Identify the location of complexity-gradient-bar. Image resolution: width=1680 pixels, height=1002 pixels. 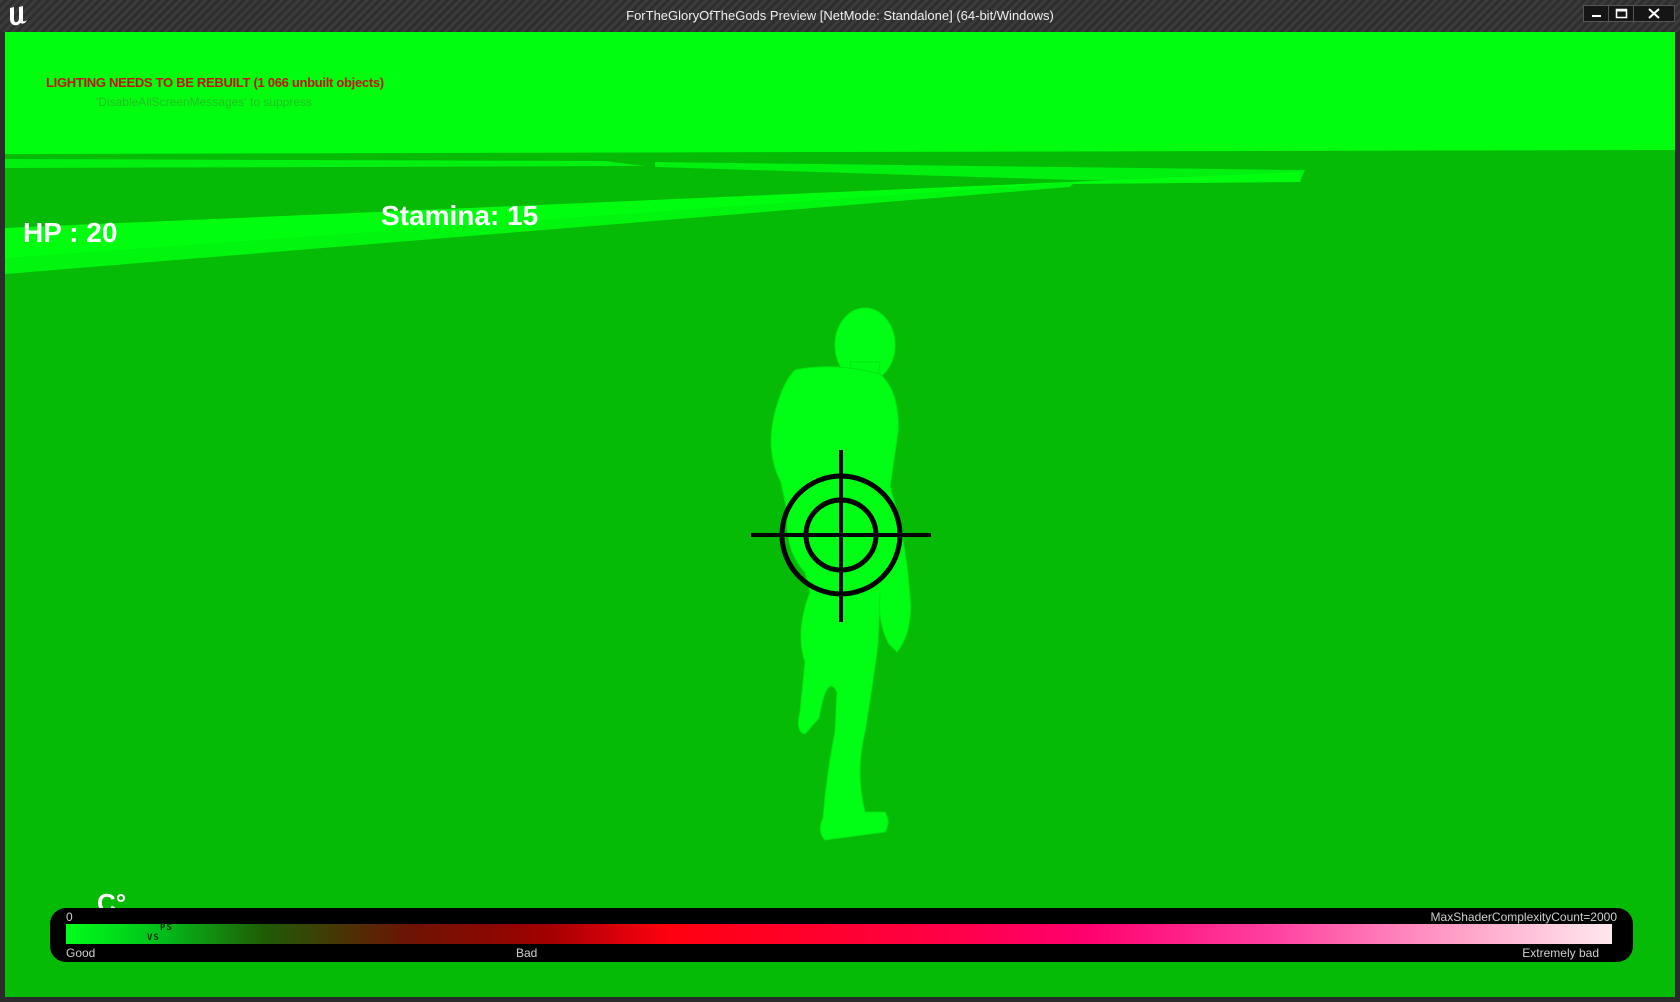
(839, 934).